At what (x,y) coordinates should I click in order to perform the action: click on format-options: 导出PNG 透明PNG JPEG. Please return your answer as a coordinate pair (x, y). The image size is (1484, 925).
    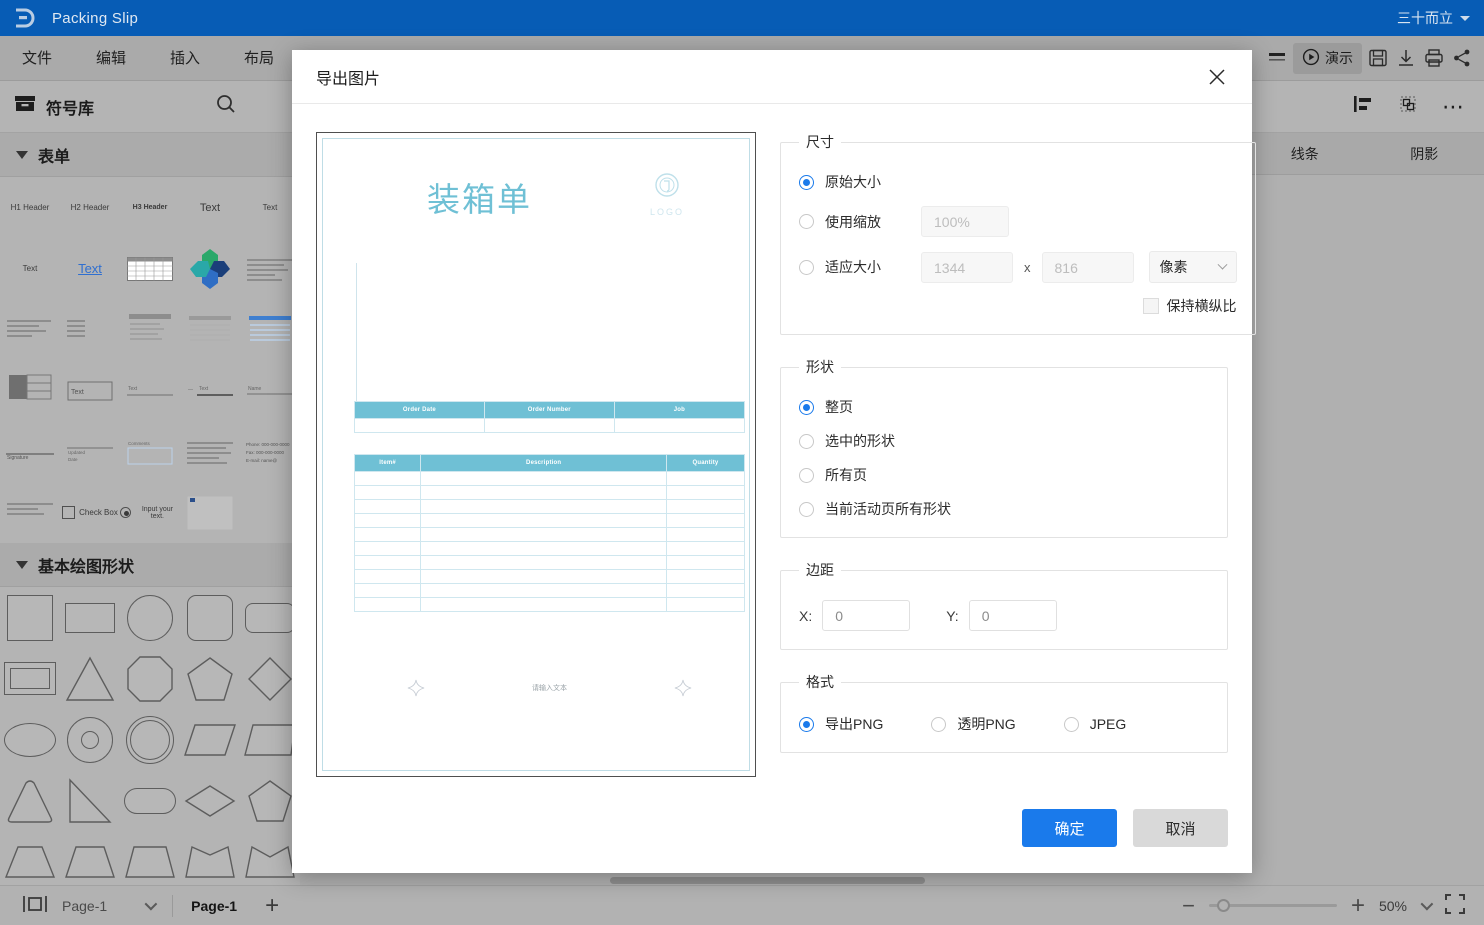
    Looking at the image, I should click on (1004, 724).